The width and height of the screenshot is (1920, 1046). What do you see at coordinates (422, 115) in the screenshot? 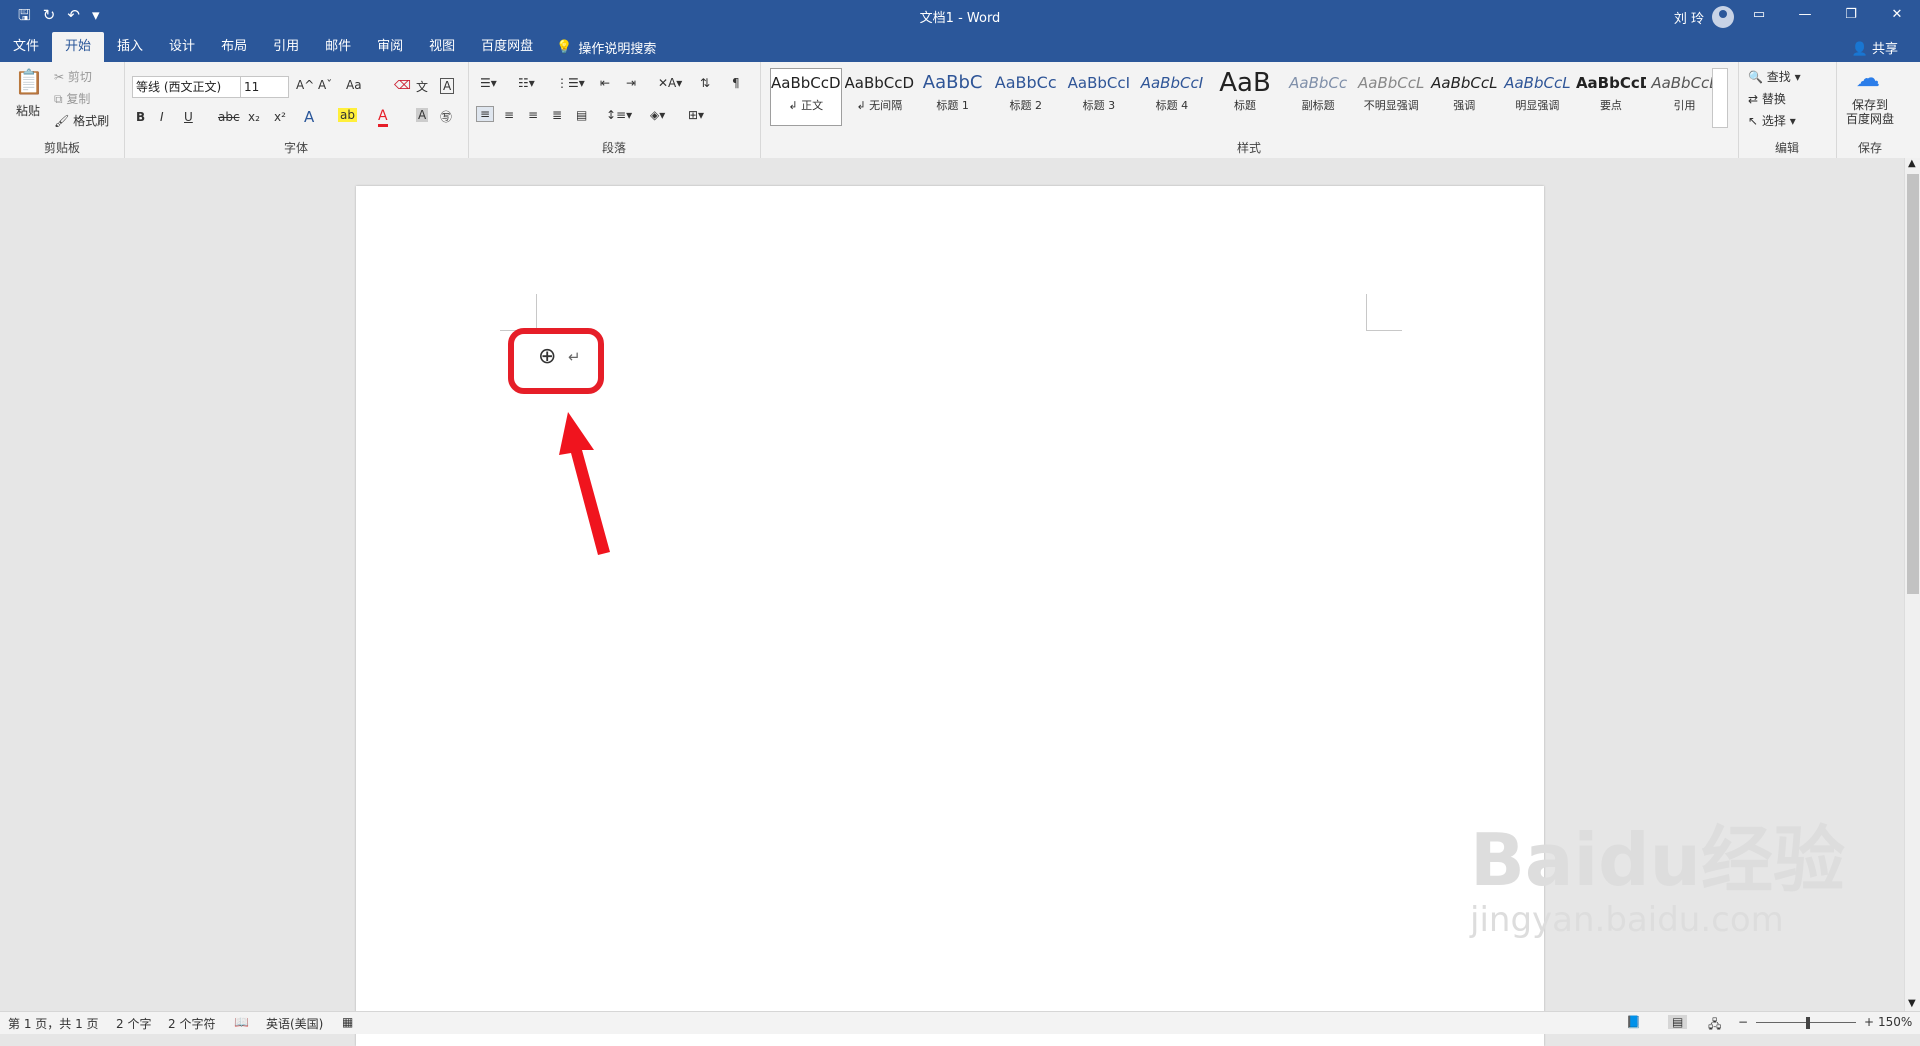
I see `char-shading-icon: A` at bounding box center [422, 115].